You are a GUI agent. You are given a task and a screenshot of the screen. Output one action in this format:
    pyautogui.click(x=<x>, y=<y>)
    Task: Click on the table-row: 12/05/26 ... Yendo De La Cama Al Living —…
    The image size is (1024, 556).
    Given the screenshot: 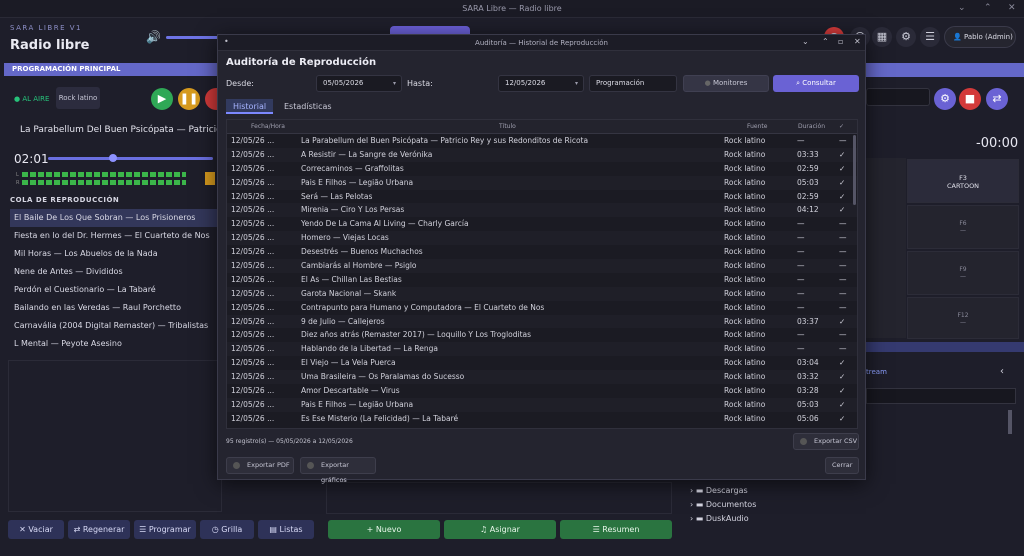 What is the action you would take?
    pyautogui.click(x=542, y=224)
    